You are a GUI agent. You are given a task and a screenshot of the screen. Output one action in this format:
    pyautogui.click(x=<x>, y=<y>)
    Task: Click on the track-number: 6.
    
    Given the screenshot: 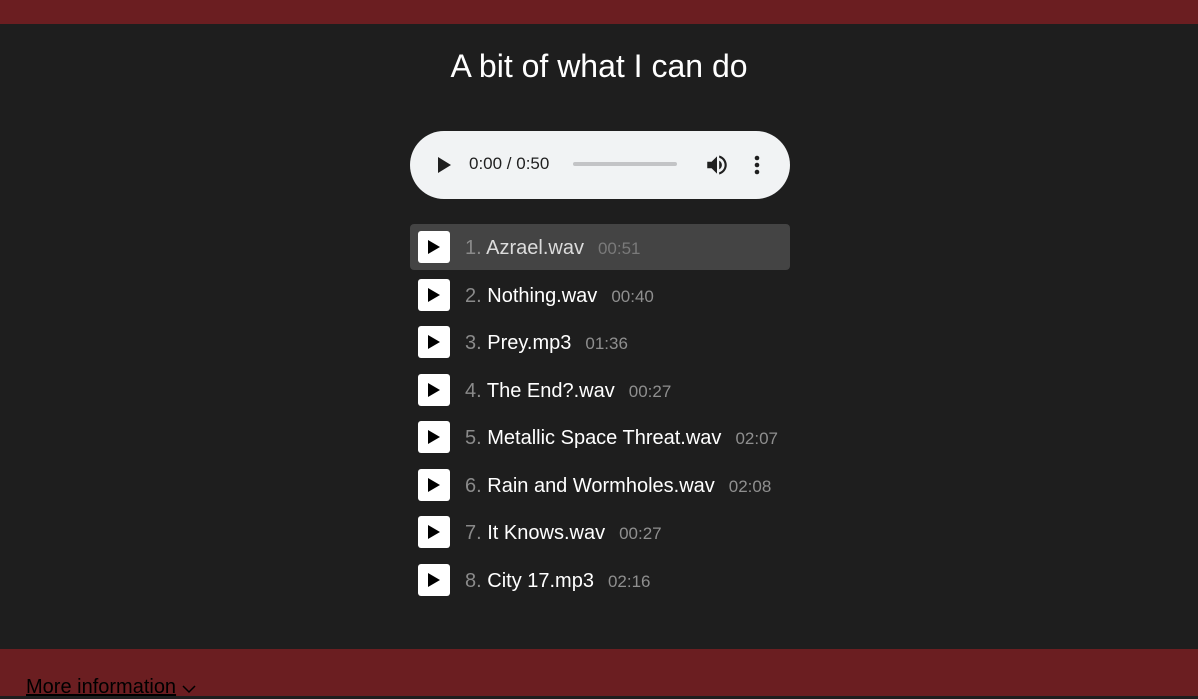 What is the action you would take?
    pyautogui.click(x=473, y=485)
    